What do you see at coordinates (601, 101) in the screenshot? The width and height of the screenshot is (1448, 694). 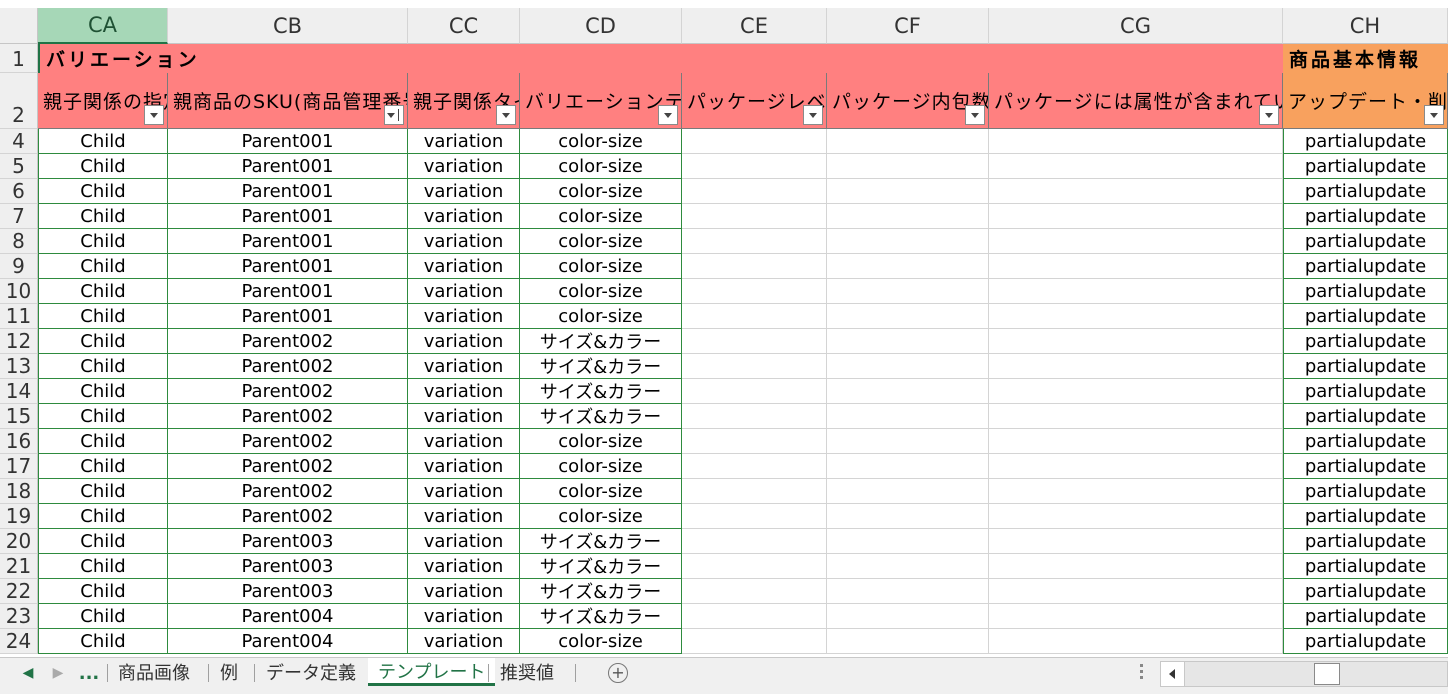 I see `header-cell-variation-theme: バリエーションテーマ` at bounding box center [601, 101].